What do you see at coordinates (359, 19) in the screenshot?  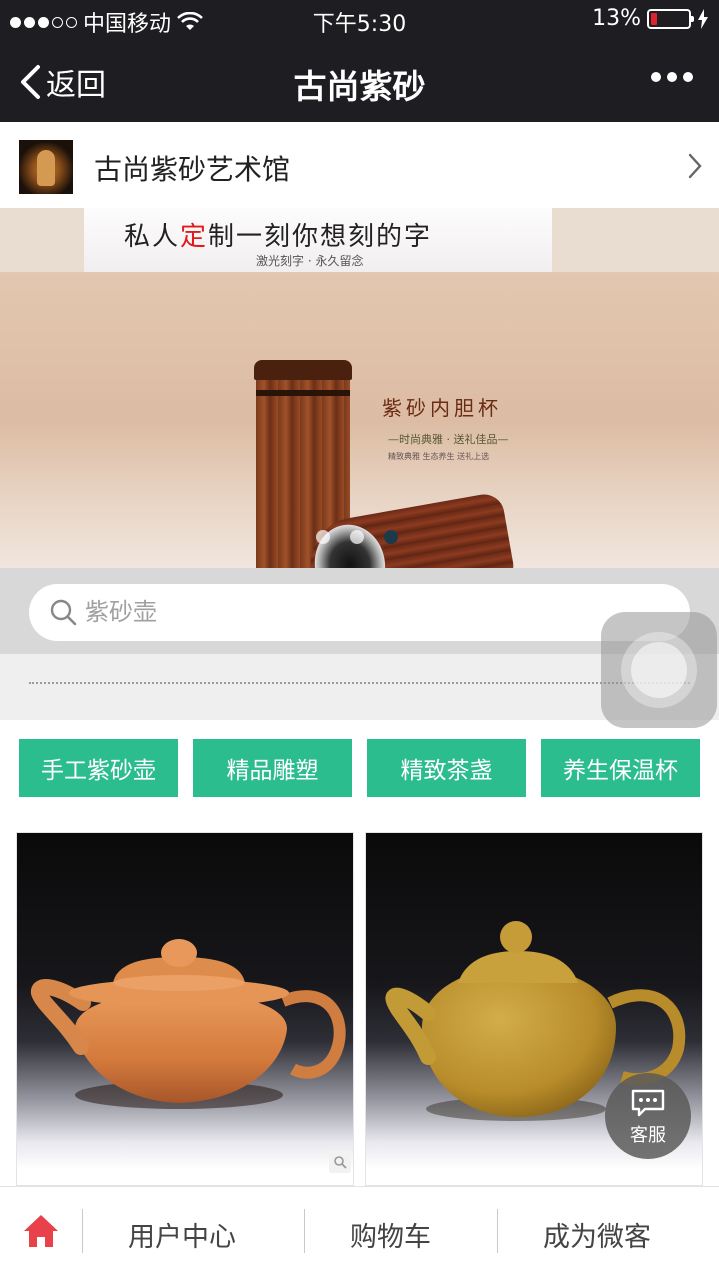 I see `status-bar: 中国移动 下午5:30 13%` at bounding box center [359, 19].